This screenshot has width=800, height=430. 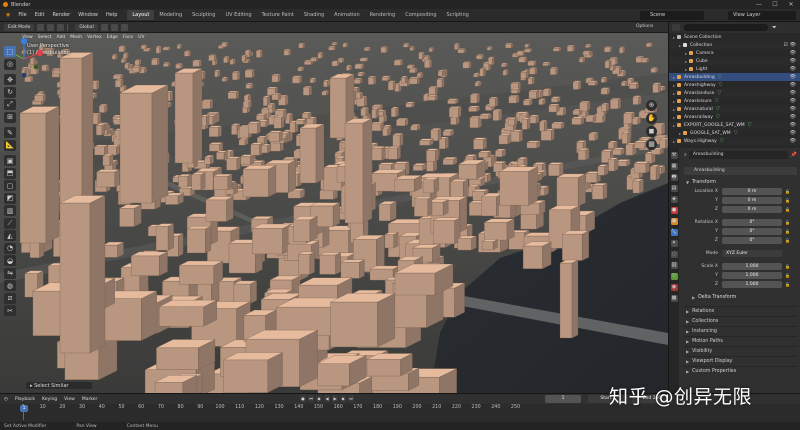 What do you see at coordinates (124, 27) in the screenshot?
I see `proportional-edit-icon` at bounding box center [124, 27].